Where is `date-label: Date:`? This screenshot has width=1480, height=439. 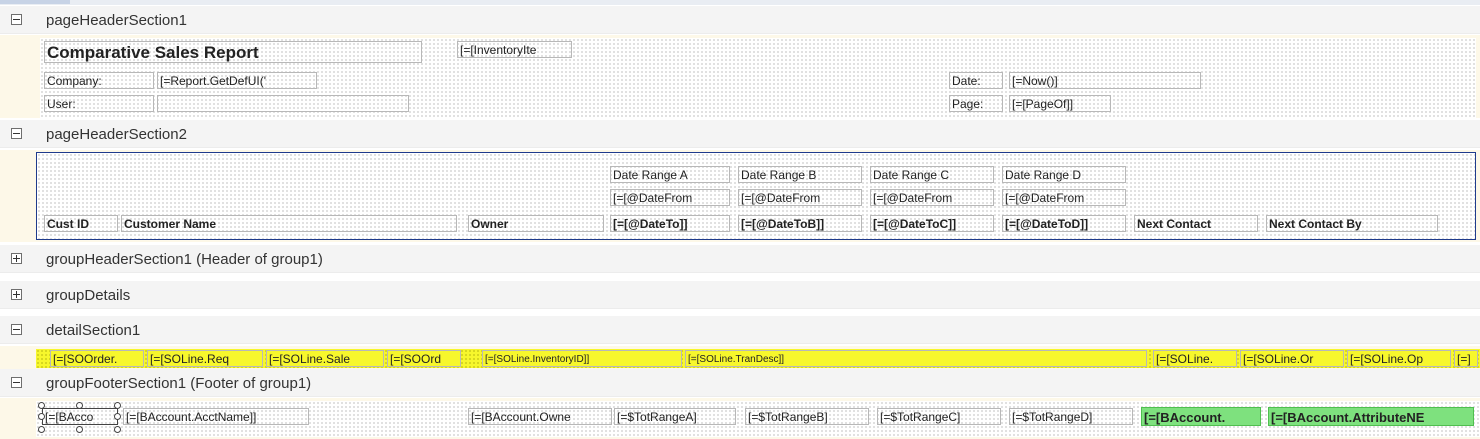 date-label: Date: is located at coordinates (976, 80).